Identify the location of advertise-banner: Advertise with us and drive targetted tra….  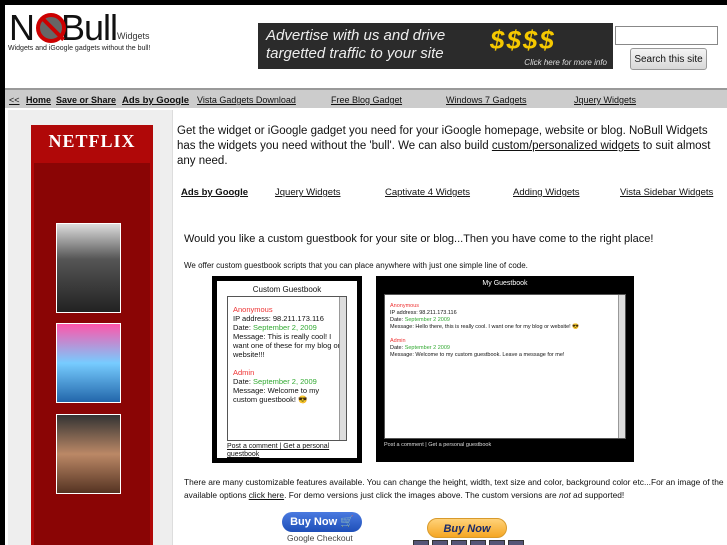
(435, 46).